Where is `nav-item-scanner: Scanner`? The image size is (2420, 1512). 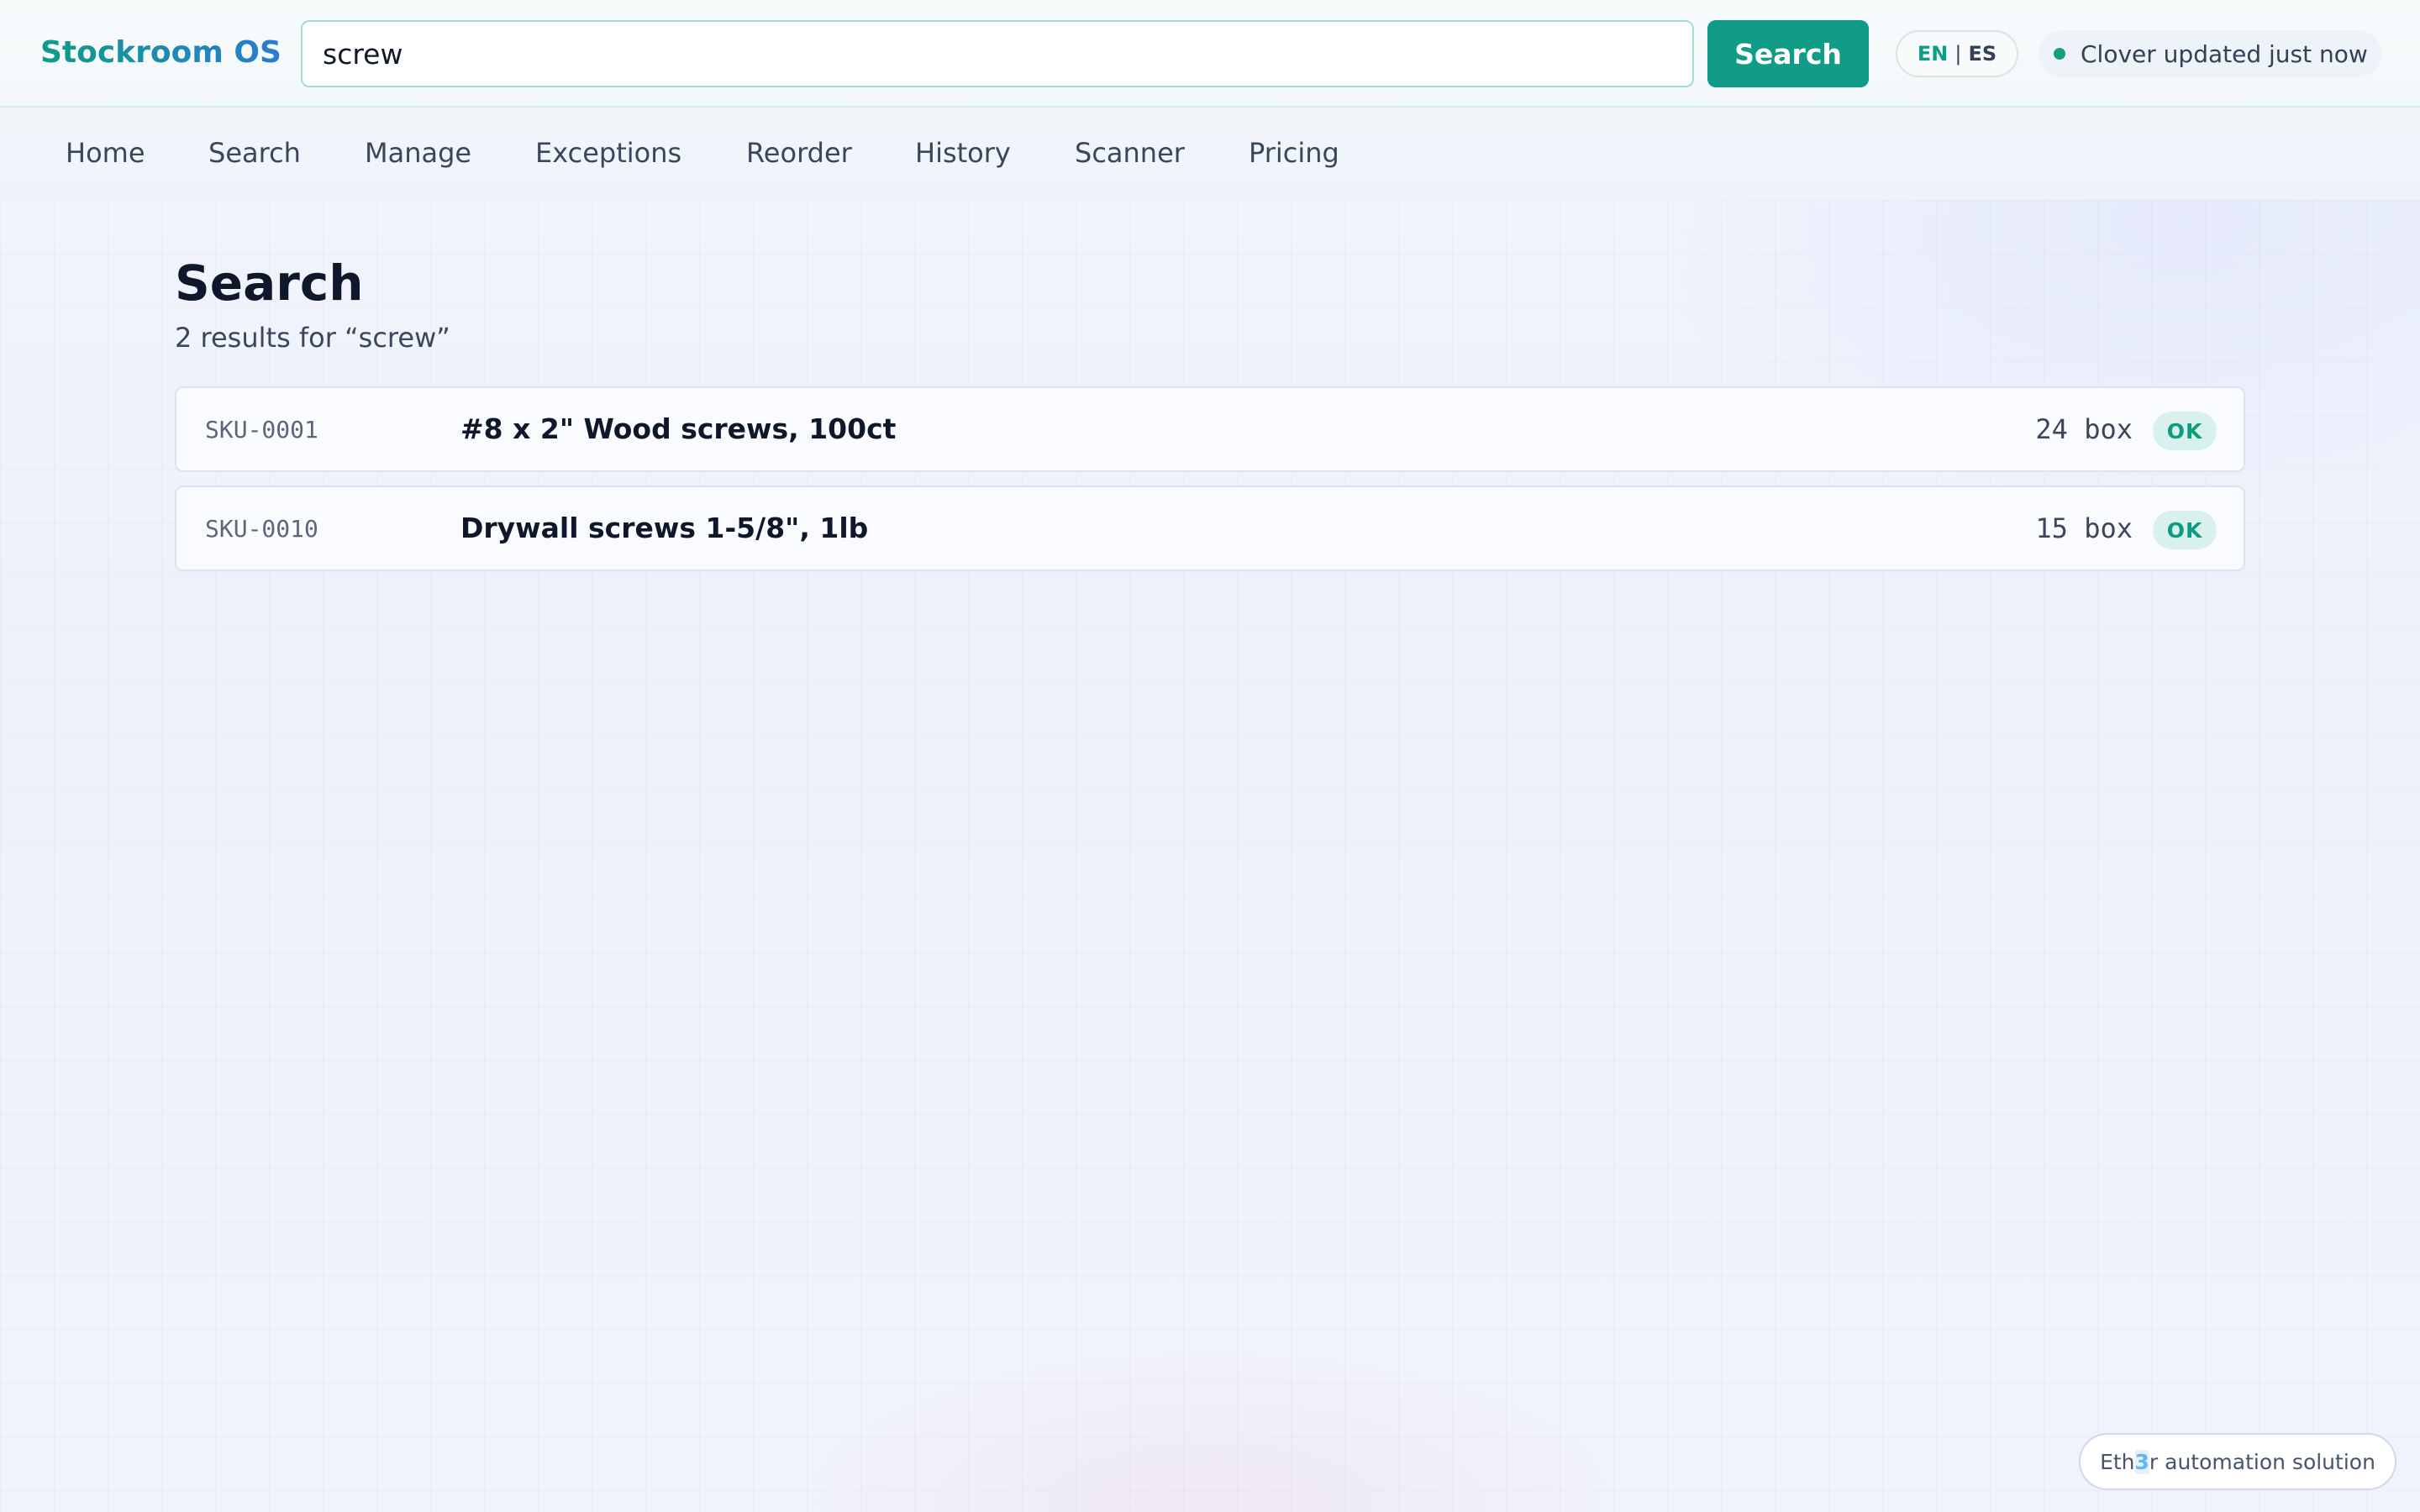 nav-item-scanner: Scanner is located at coordinates (1130, 153).